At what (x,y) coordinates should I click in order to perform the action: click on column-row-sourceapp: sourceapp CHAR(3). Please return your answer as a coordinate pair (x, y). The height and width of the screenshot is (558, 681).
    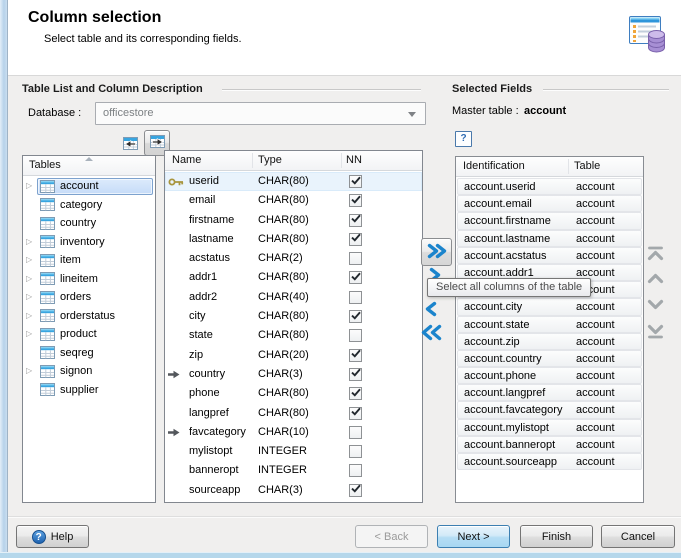
    Looking at the image, I should click on (293, 490).